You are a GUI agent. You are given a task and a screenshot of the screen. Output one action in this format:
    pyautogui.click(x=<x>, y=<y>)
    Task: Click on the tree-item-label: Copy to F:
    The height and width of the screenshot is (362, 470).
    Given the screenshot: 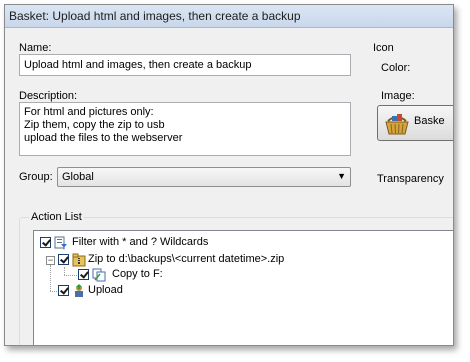 What is the action you would take?
    pyautogui.click(x=137, y=274)
    